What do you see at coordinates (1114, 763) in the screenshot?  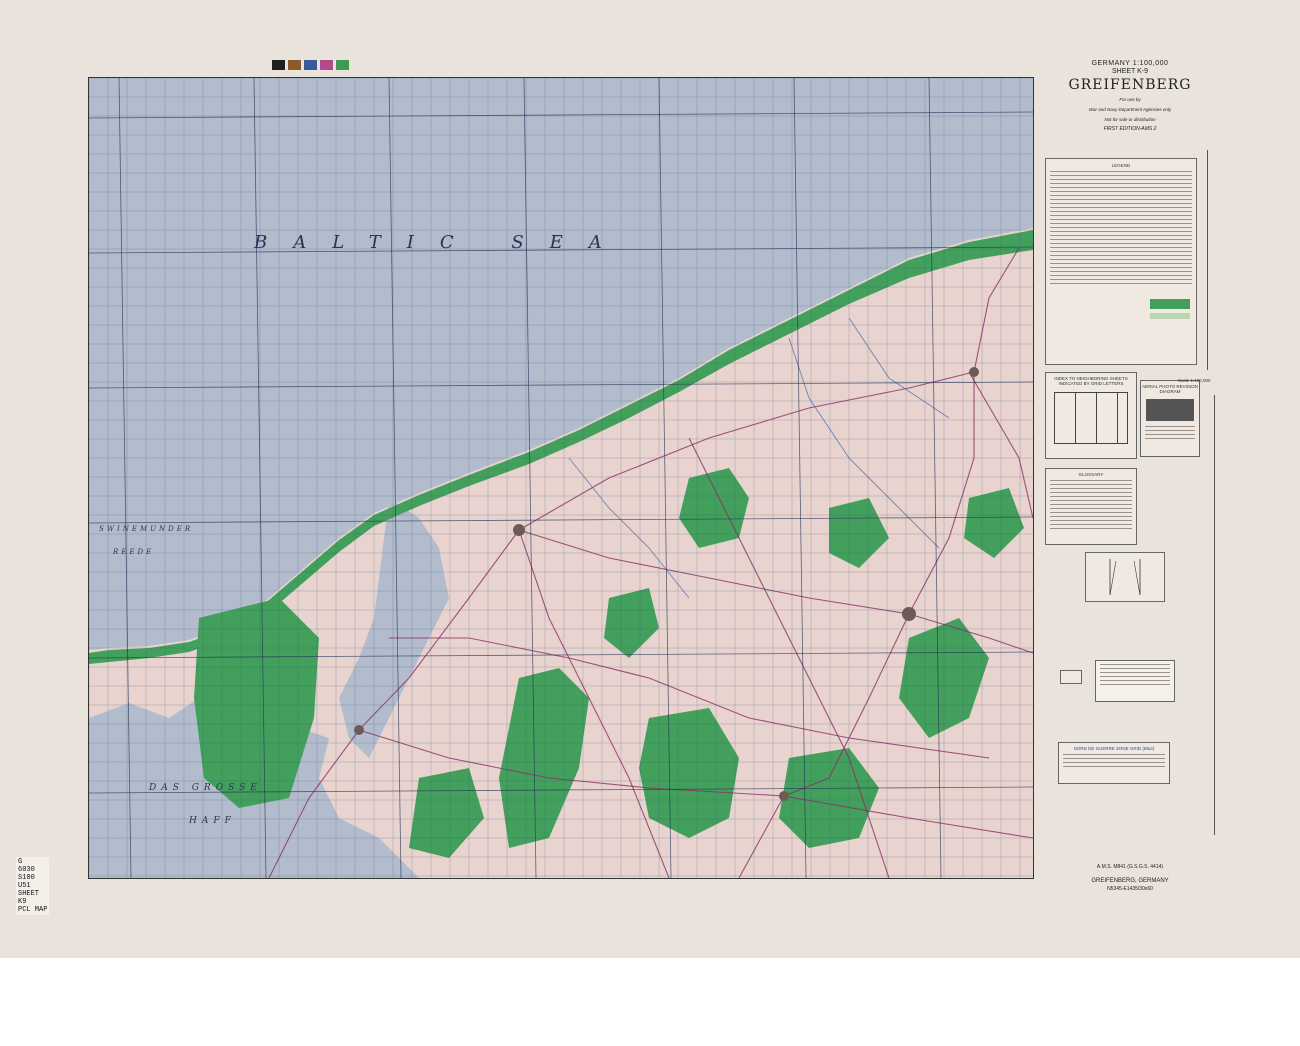 I see `grid-information-box: NORD DE GUERRE ZONE GRID (Blue)` at bounding box center [1114, 763].